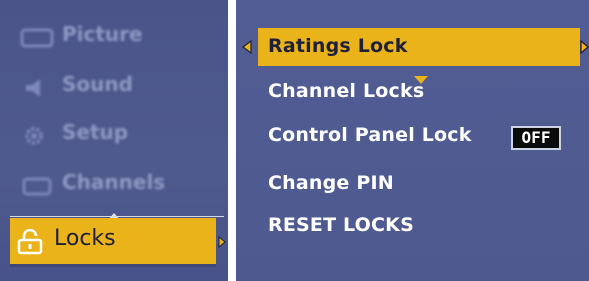  I want to click on menu-item-label: Setup, so click(95, 132).